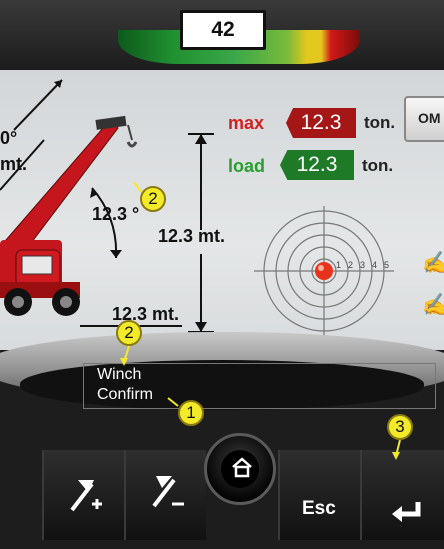 The image size is (444, 549). I want to click on home-icon, so click(242, 467).